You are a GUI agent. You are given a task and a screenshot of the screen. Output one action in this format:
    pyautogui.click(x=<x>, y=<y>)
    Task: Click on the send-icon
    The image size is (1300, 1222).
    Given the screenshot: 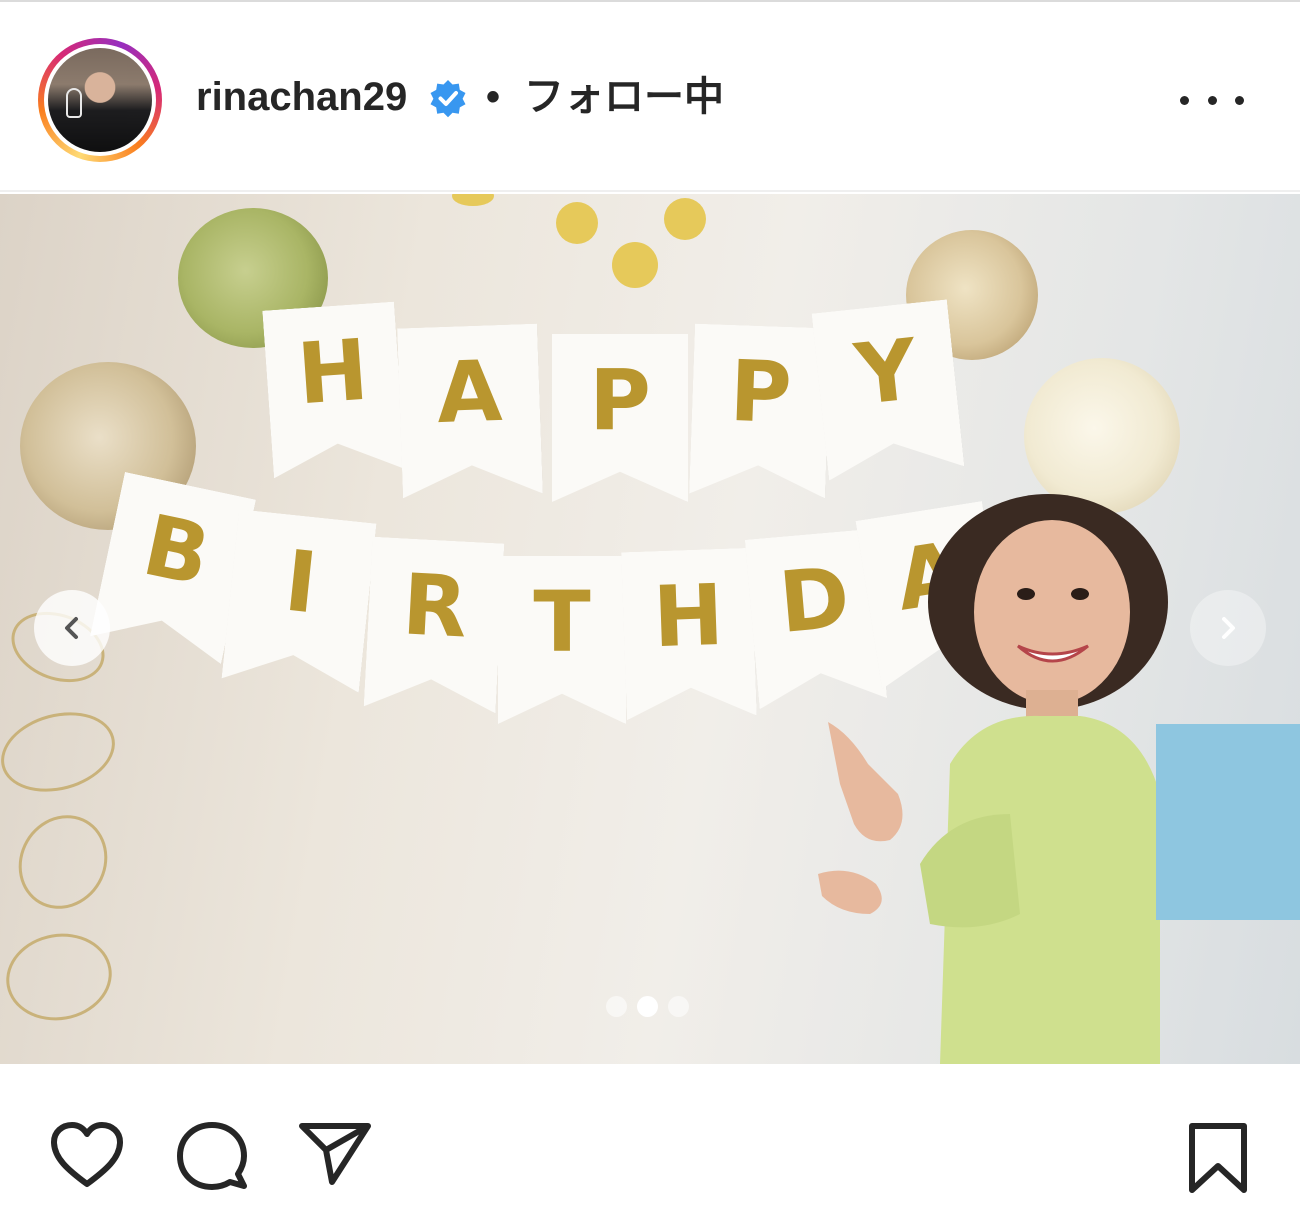 What is the action you would take?
    pyautogui.click(x=335, y=1153)
    